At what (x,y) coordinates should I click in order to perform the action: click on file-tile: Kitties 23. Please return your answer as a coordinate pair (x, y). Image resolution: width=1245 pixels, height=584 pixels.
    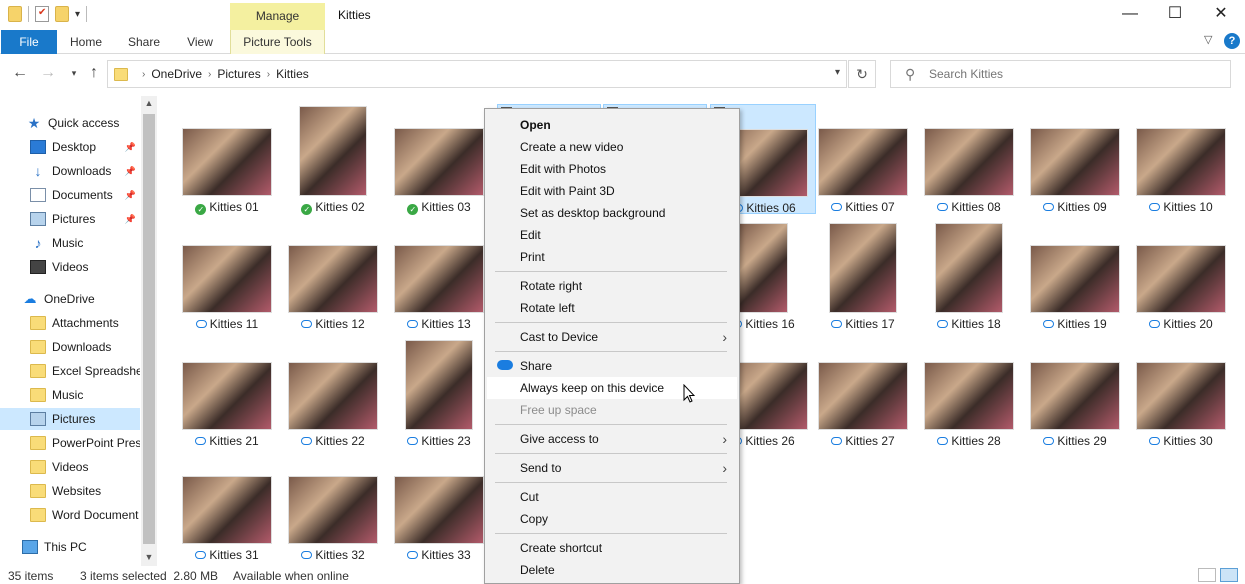
    Looking at the image, I should click on (439, 393).